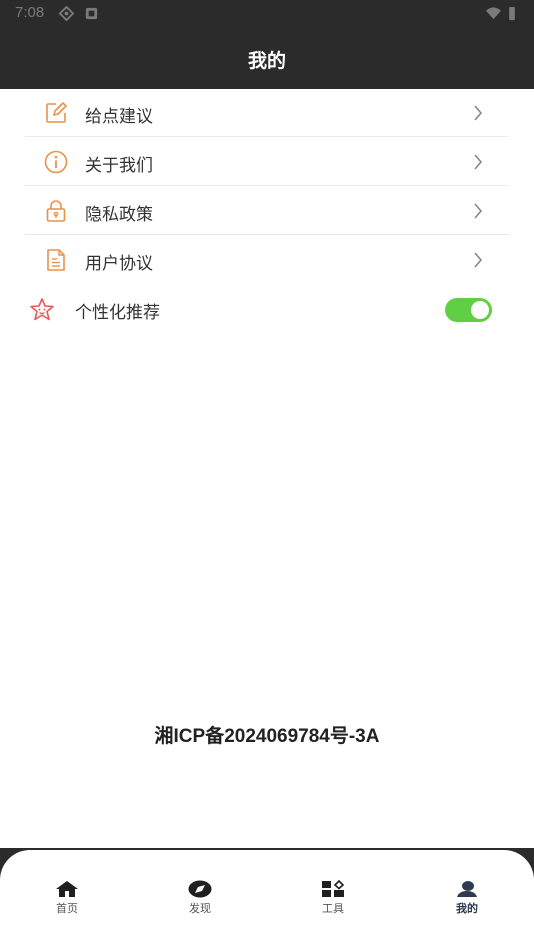  Describe the element at coordinates (200, 889) in the screenshot. I see `compass-icon` at that location.